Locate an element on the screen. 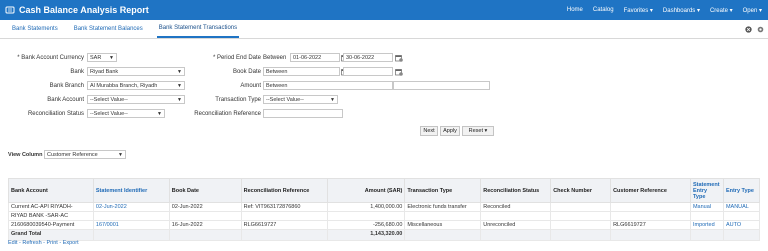 The width and height of the screenshot is (768, 251). amount-to-input is located at coordinates (441, 85).